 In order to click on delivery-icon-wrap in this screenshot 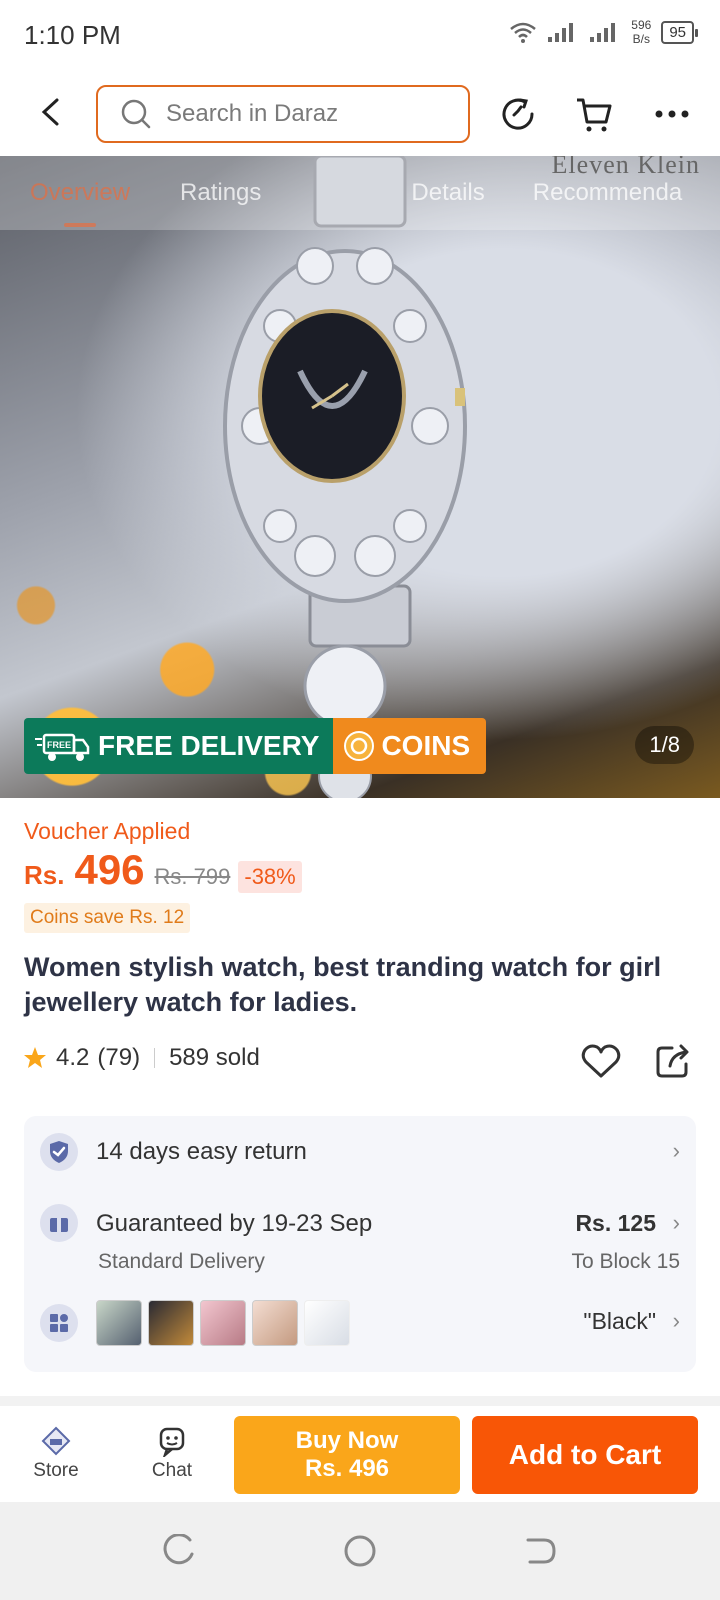, I will do `click(59, 1223)`.